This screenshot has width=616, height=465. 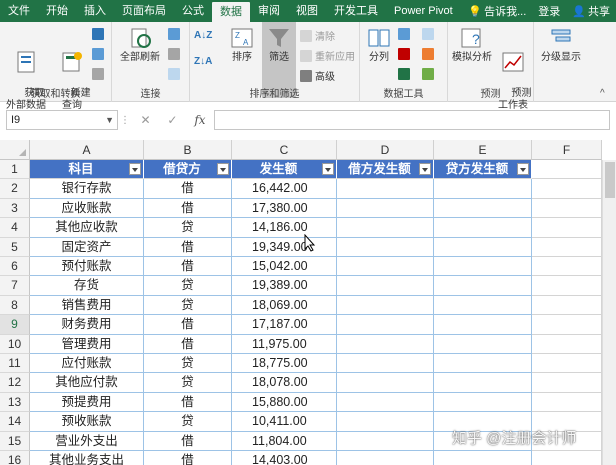 What do you see at coordinates (87, 383) in the screenshot?
I see `subject-cell: 其他应付款` at bounding box center [87, 383].